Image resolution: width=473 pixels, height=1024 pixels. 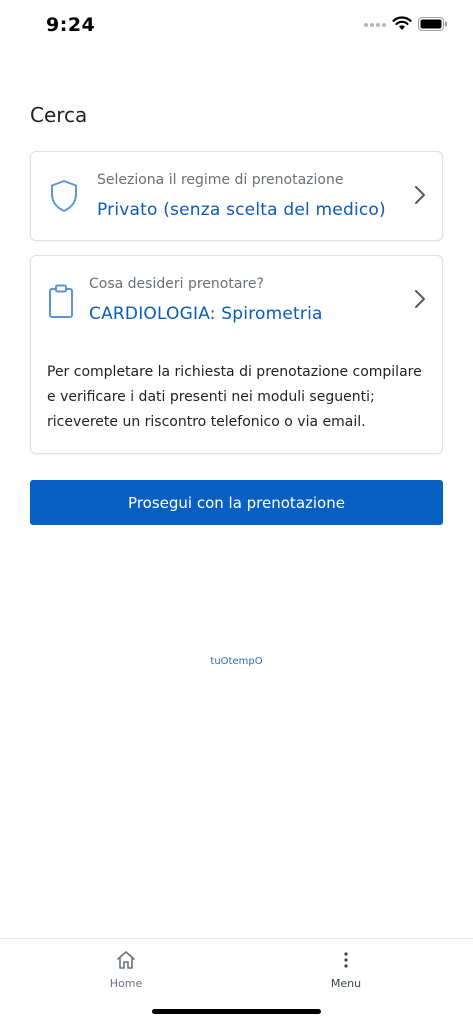 What do you see at coordinates (220, 180) in the screenshot?
I see `regime-label: Seleziona il regime di prenotazione` at bounding box center [220, 180].